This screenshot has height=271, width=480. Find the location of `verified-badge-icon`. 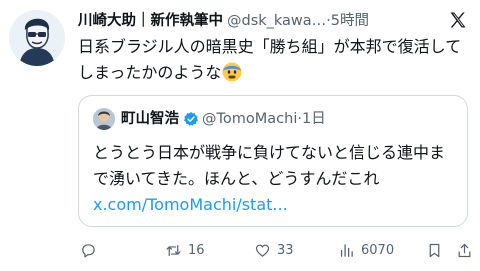

verified-badge-icon is located at coordinates (191, 119).